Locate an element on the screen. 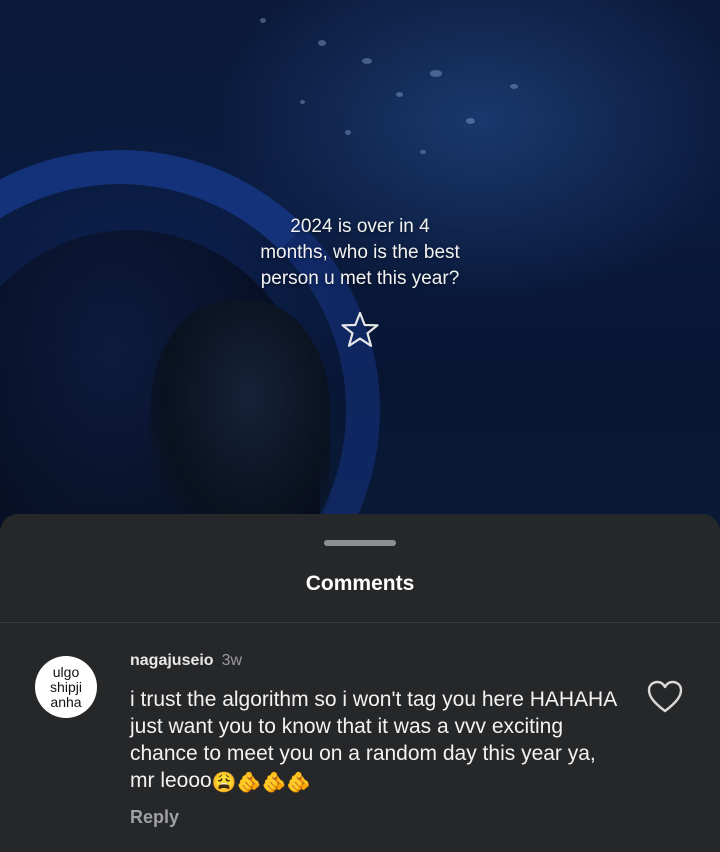 This screenshot has height=852, width=720. video-caption-line: person u met this year? is located at coordinates (360, 278).